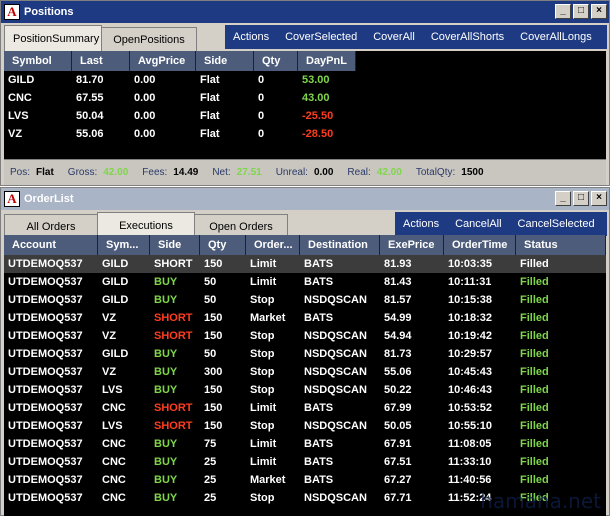 This screenshot has width=610, height=516. Describe the element at coordinates (470, 300) in the screenshot. I see `order-cell-time: 10:15:38` at that location.